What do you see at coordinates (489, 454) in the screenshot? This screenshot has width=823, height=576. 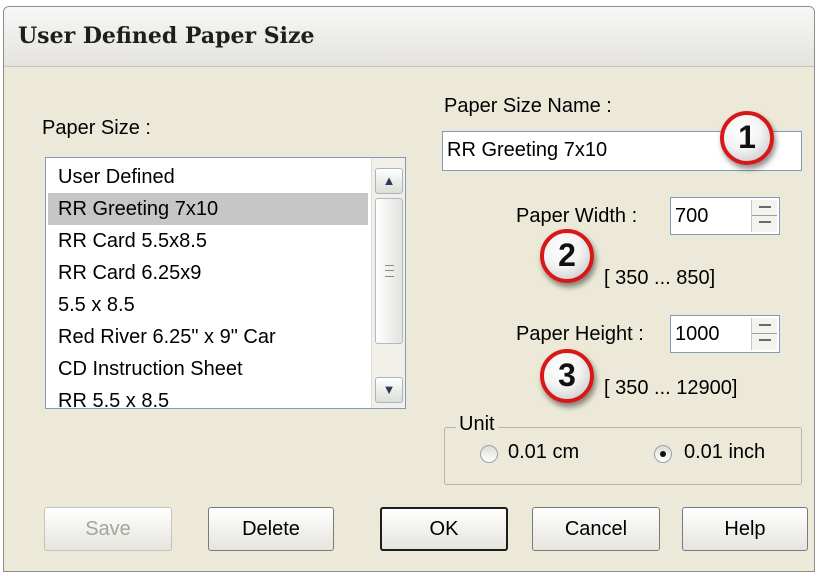 I see `unit-cm-radio` at bounding box center [489, 454].